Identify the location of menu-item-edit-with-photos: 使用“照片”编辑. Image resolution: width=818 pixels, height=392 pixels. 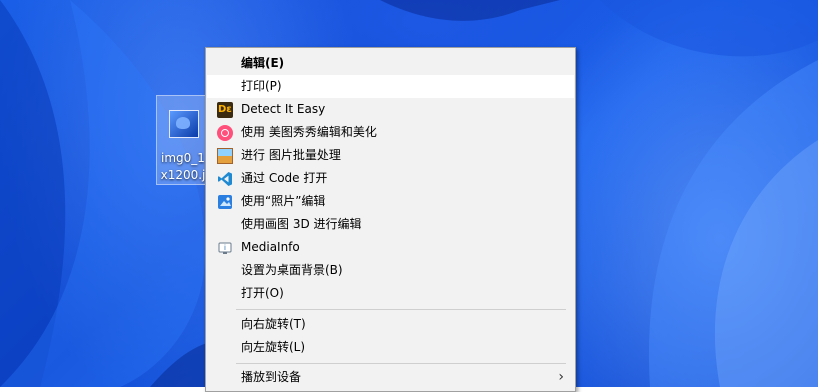
(390, 201).